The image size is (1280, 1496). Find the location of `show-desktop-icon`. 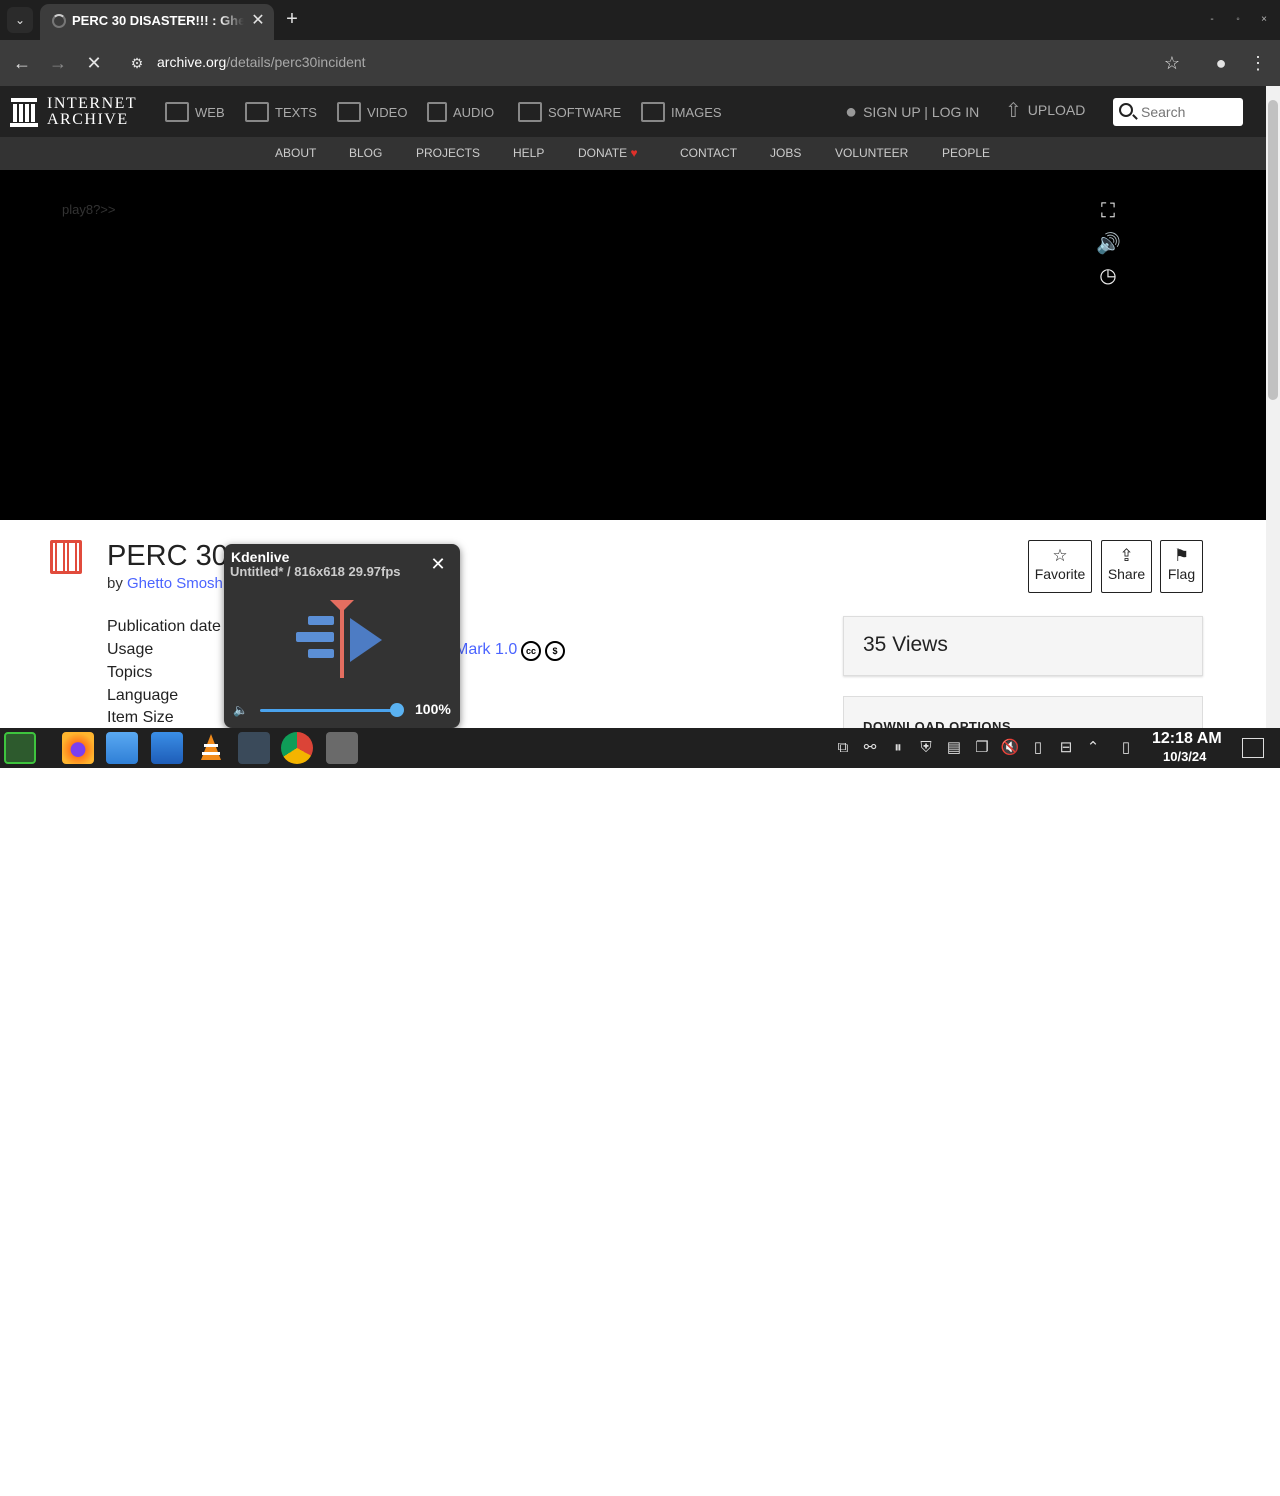

show-desktop-icon is located at coordinates (1253, 748).